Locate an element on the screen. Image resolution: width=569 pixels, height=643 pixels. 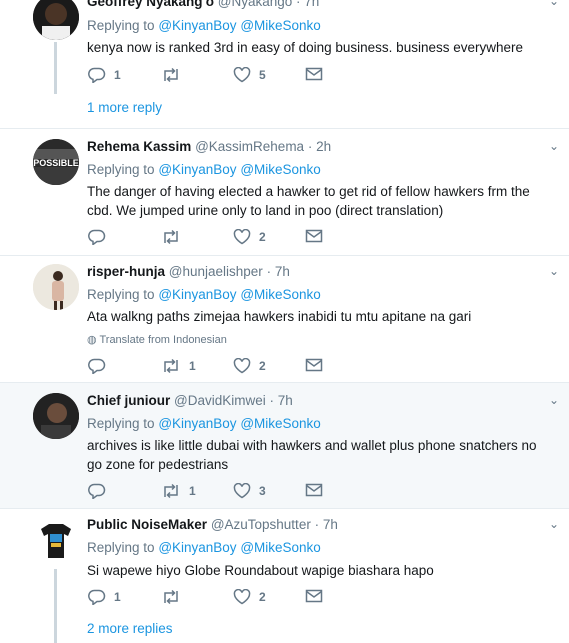
avatar: POSSIBLE is located at coordinates (56, 162).